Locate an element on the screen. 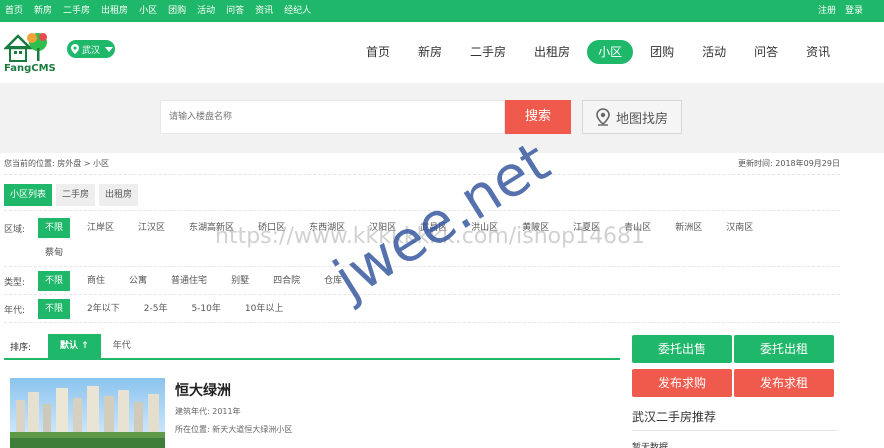 Image resolution: width=884 pixels, height=448 pixels. update-time: 更新时间: 2018年09月29日 is located at coordinates (789, 163).